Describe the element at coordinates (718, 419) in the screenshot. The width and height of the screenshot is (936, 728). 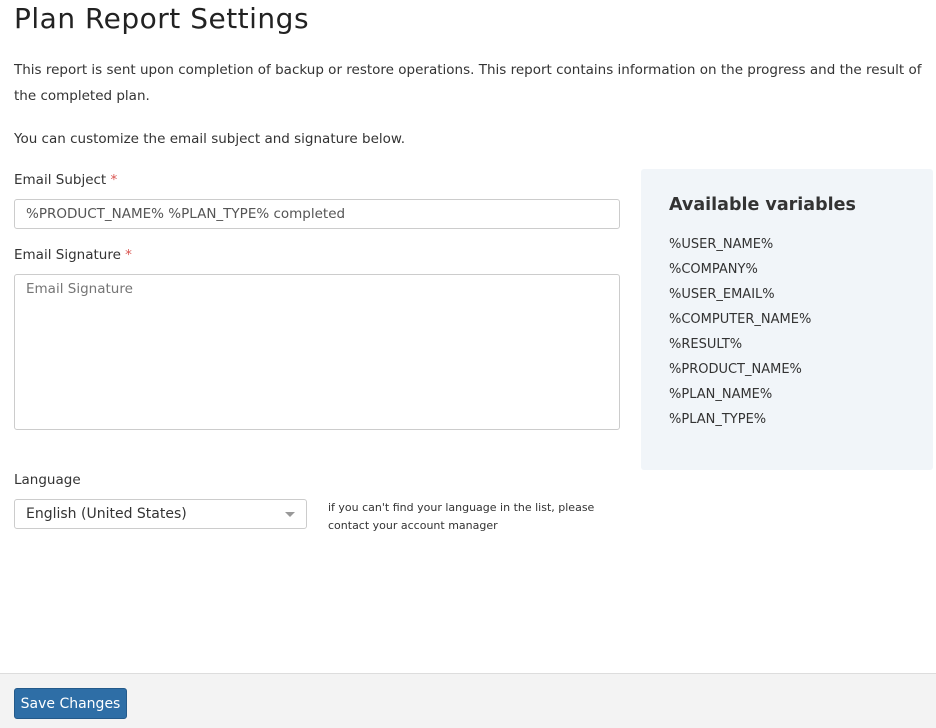
I see `variable-item: %PLAN_TYPE%` at that location.